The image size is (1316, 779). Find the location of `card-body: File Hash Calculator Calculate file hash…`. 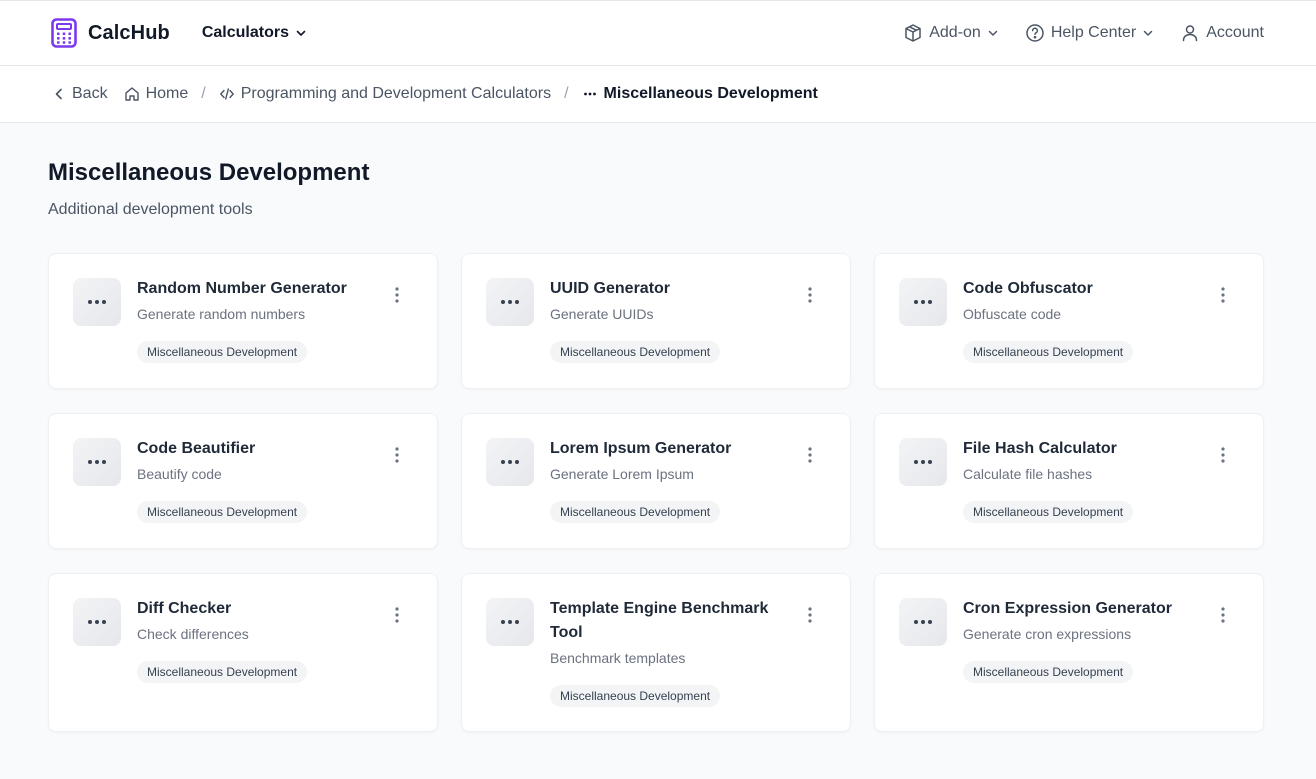

card-body: File Hash Calculator Calculate file hash… is located at coordinates (1076, 481).